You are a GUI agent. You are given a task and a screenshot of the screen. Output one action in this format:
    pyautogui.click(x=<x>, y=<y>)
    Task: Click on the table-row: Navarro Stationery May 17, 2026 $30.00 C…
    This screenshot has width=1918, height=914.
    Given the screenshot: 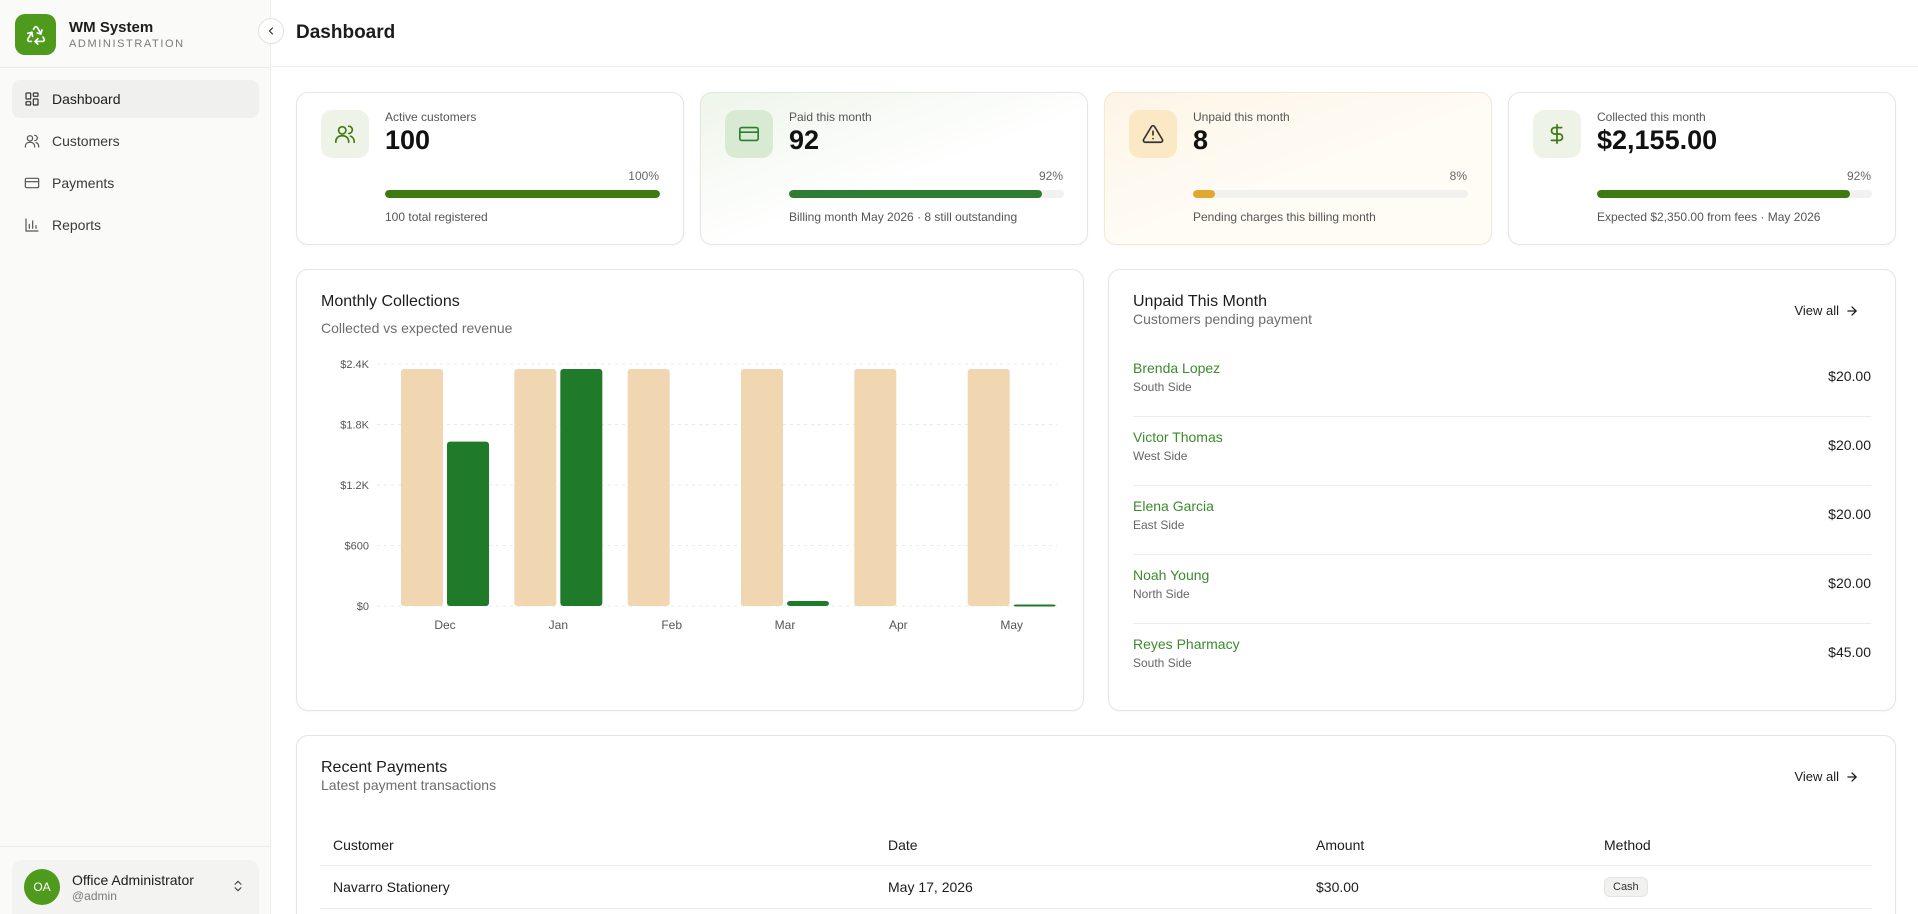 What is the action you would take?
    pyautogui.click(x=1096, y=888)
    